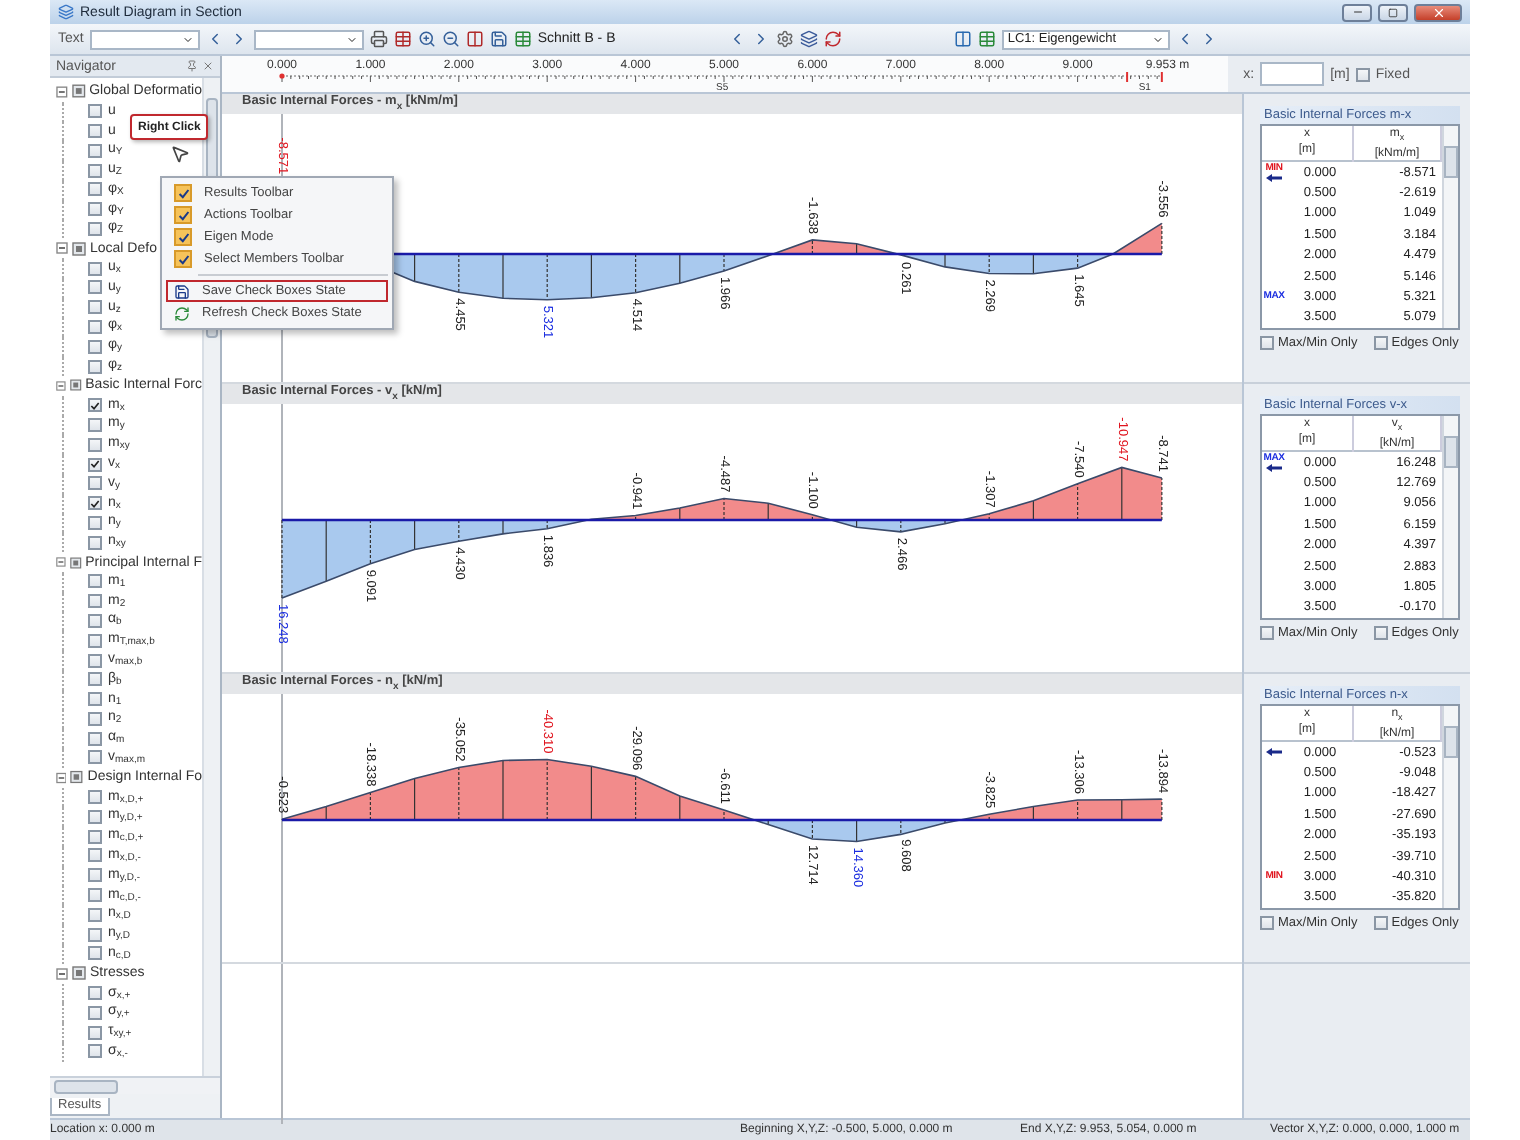 This screenshot has height=1140, width=1520. I want to click on grid-icon, so click(522, 39).